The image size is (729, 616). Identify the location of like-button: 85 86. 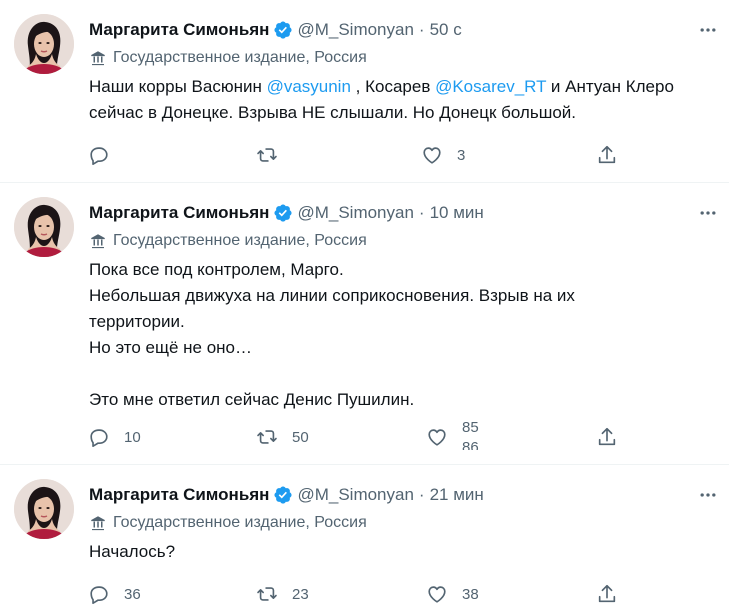
(452, 436).